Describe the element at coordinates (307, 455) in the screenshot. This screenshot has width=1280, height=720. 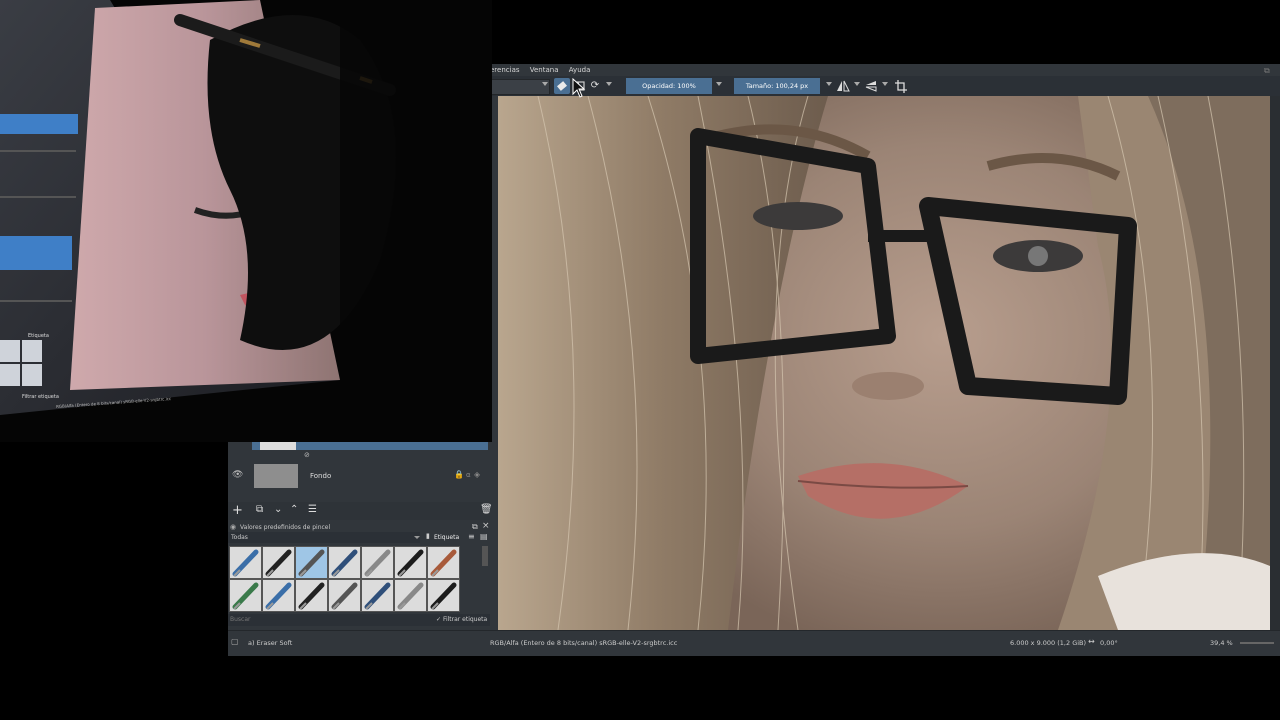
I see `link-icon: ⊘` at that location.